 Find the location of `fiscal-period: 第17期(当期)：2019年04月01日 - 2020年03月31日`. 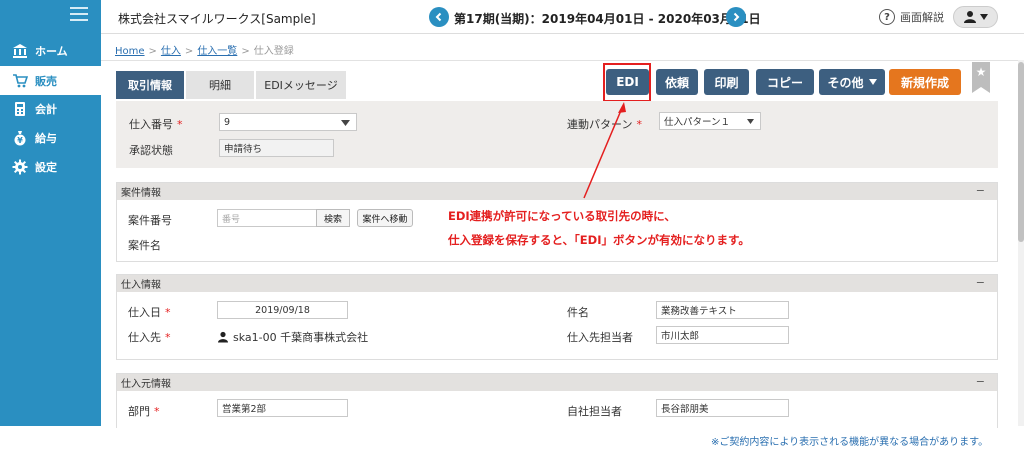

fiscal-period: 第17期(当期)：2019年04月01日 - 2020年03月31日 is located at coordinates (607, 19).